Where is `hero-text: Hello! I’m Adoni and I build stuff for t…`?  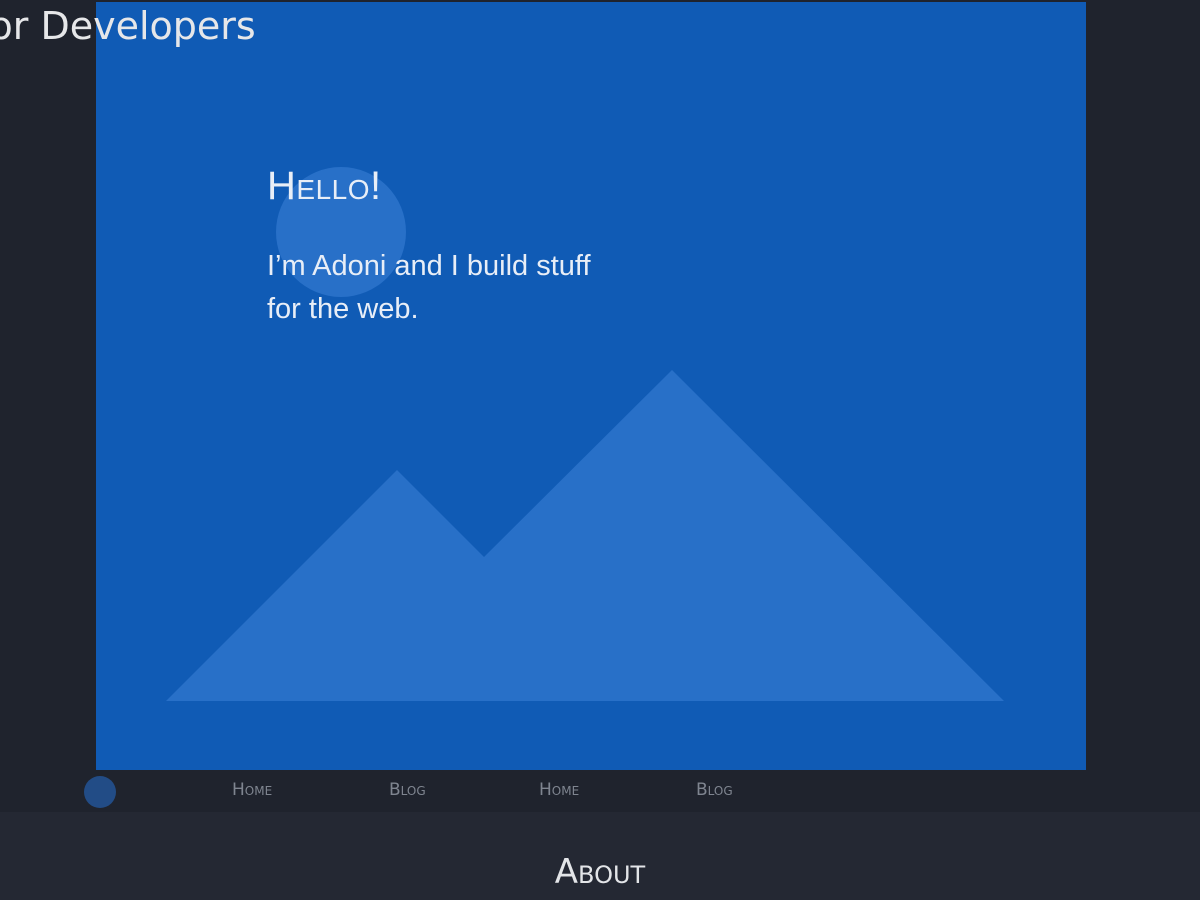 hero-text: Hello! I’m Adoni and I build stuff for t… is located at coordinates (432, 247).